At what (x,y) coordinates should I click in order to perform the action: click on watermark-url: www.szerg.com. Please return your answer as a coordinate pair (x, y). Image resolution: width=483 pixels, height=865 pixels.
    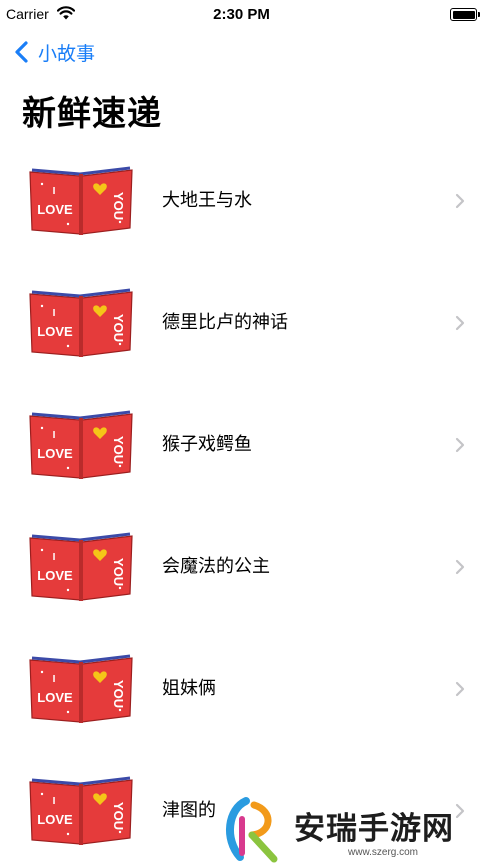
    Looking at the image, I should click on (383, 852).